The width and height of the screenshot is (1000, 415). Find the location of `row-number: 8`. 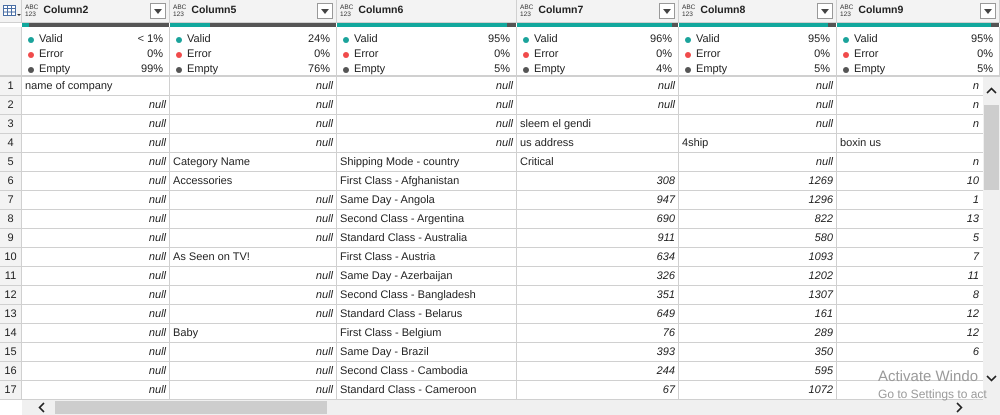

row-number: 8 is located at coordinates (11, 219).